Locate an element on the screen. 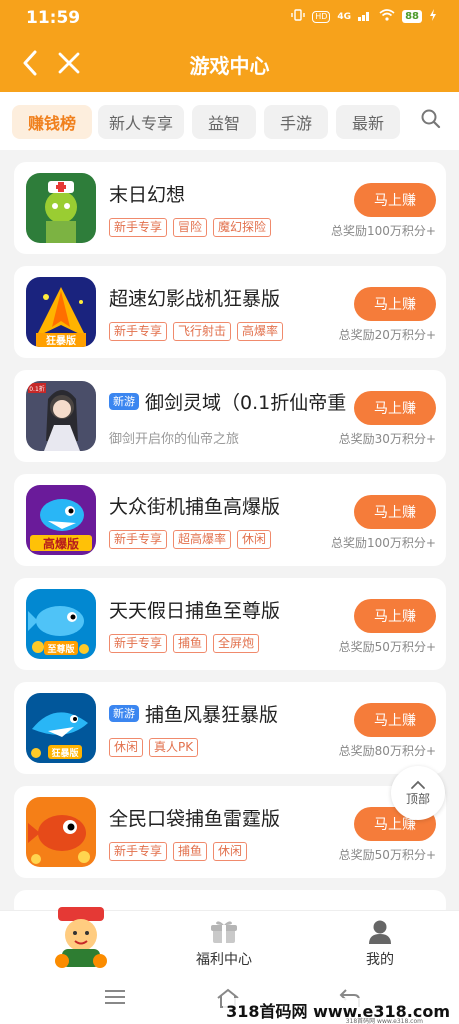 This screenshot has width=459, height=1024. hd-icon: HD is located at coordinates (321, 16).